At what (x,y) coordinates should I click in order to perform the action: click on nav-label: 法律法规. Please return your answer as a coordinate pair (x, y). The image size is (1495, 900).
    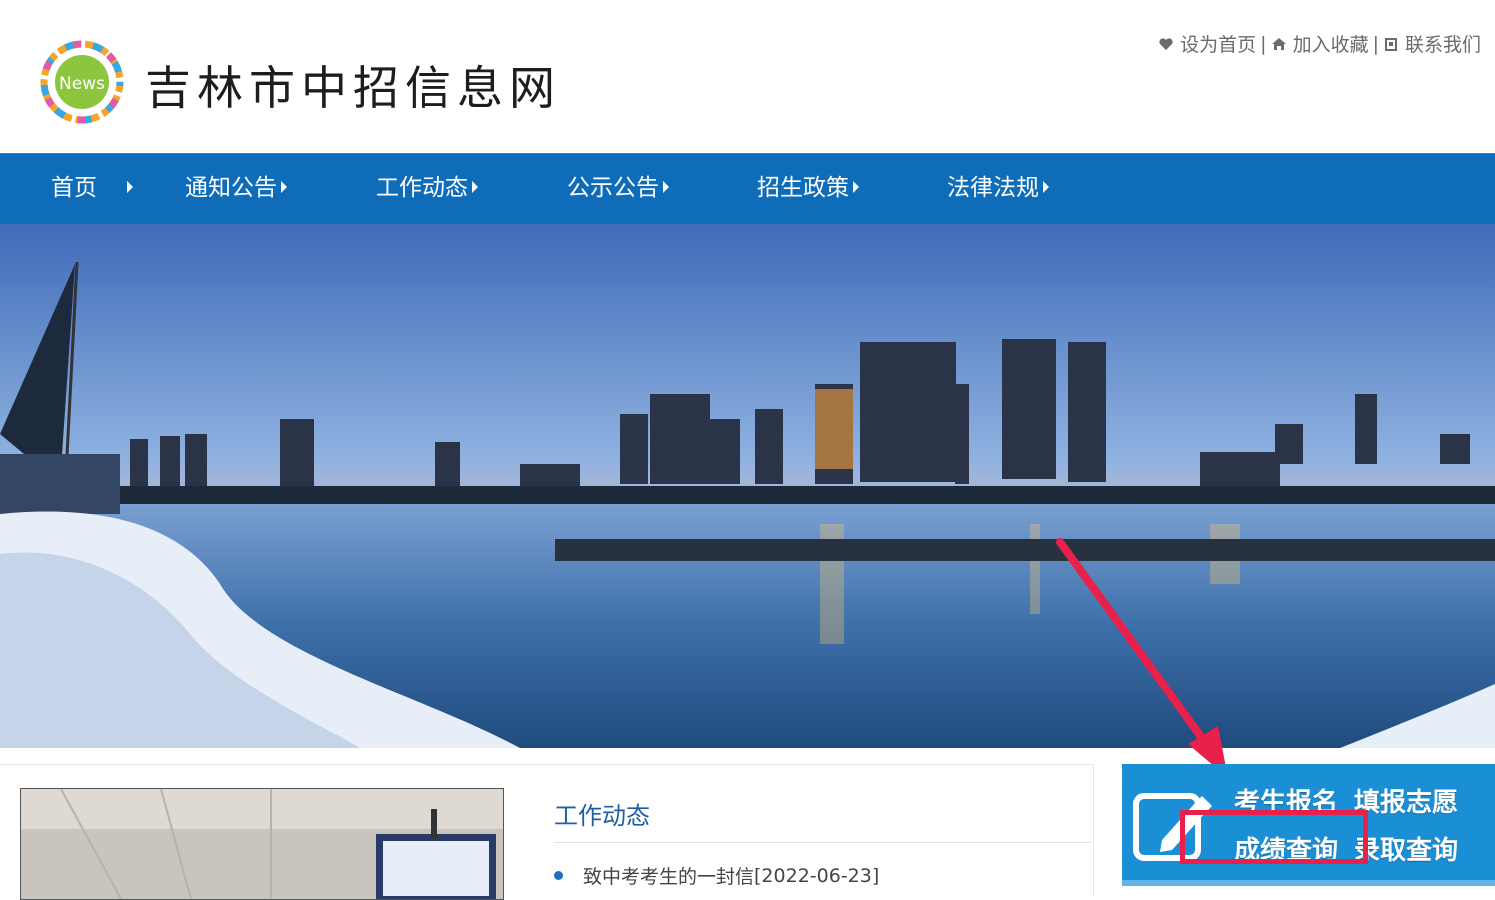
    Looking at the image, I should click on (993, 188).